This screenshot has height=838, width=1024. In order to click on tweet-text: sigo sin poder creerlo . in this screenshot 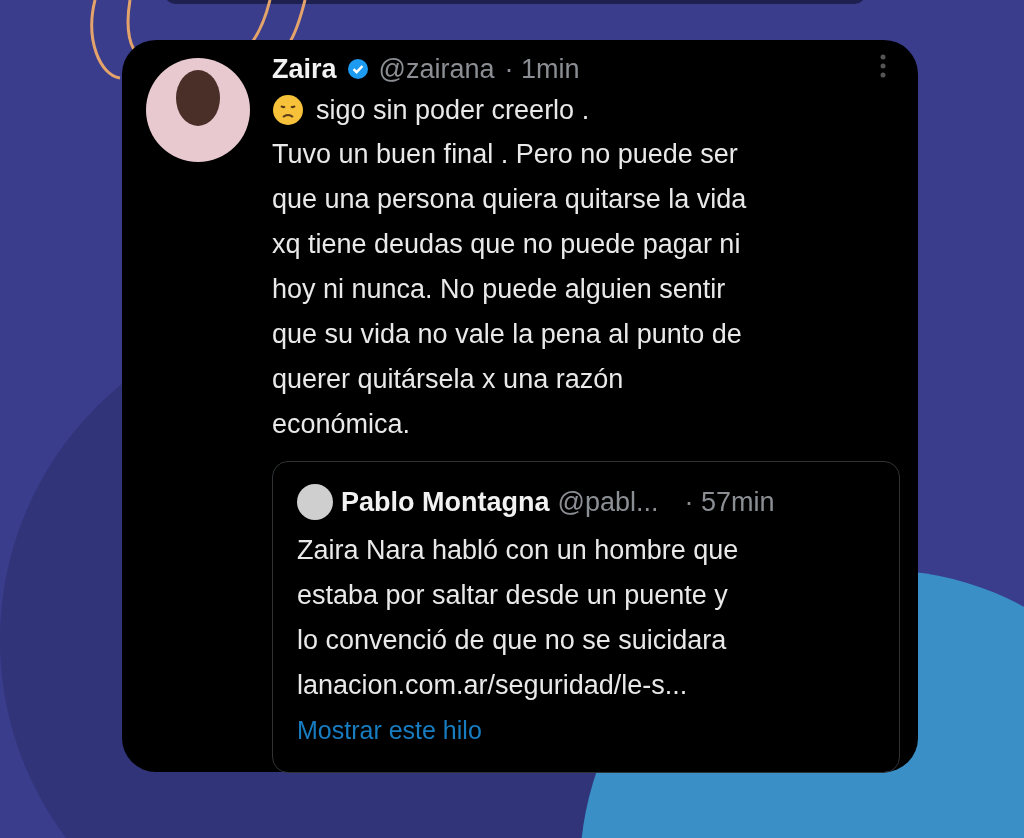, I will do `click(453, 110)`.